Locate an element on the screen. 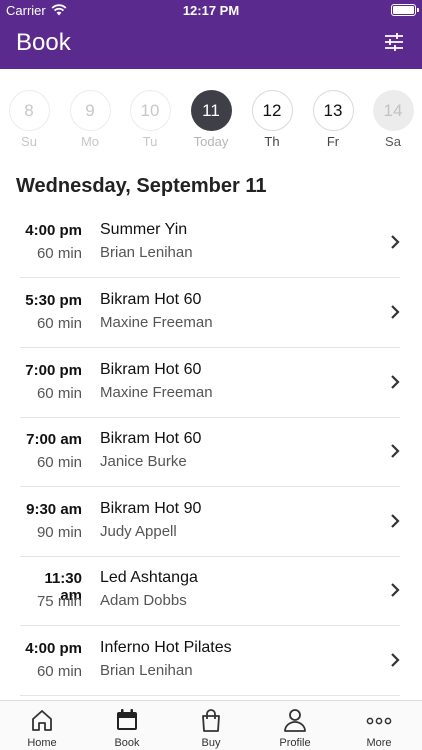  class-row: 4:00 pm 60 min Summer Yin Brian Lenihan is located at coordinates (210, 243).